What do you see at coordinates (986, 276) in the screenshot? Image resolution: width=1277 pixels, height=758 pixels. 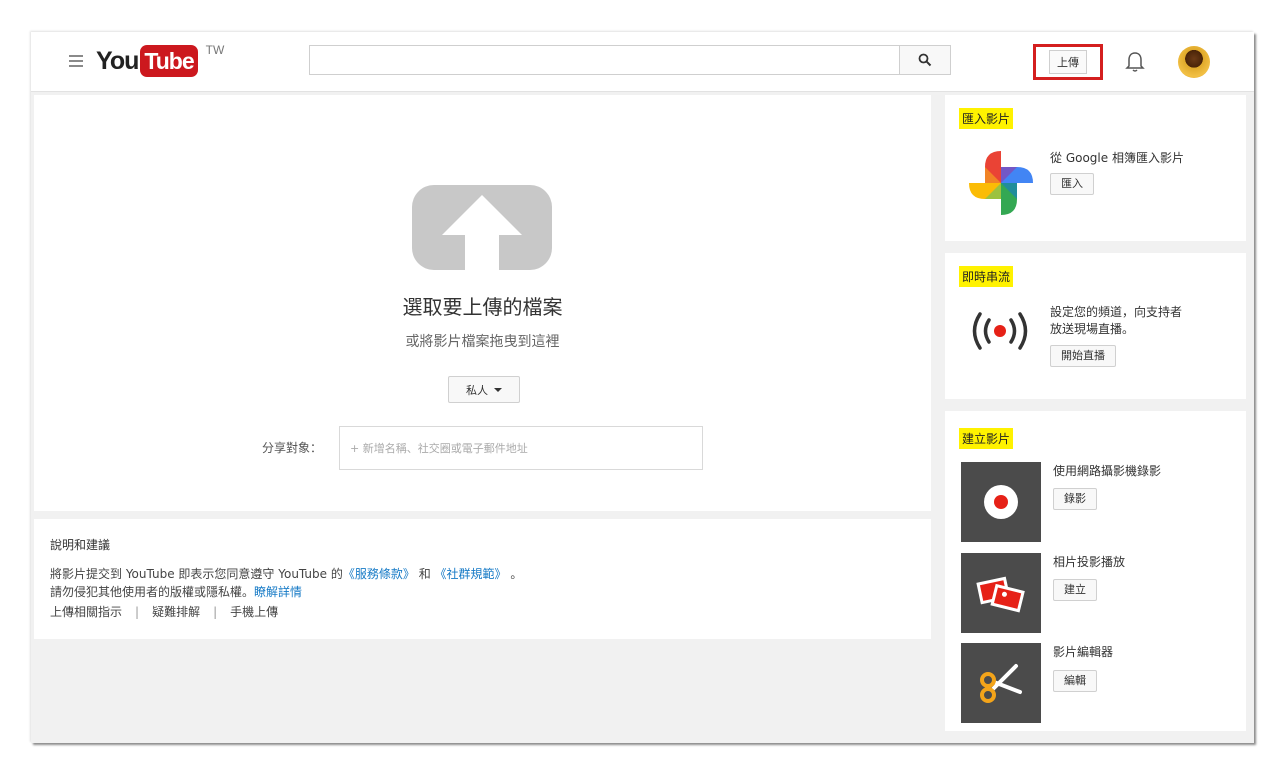 I see `card-title: 即時串流` at bounding box center [986, 276].